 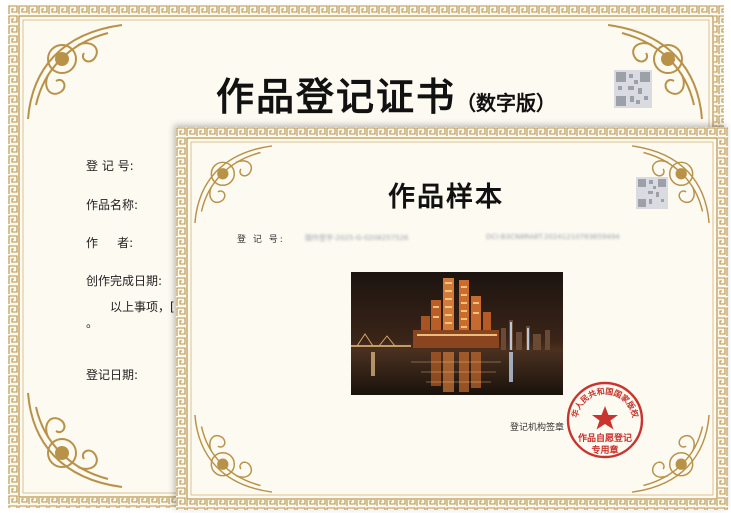 What do you see at coordinates (112, 205) in the screenshot?
I see `work-name-label: 作品名称:` at bounding box center [112, 205].